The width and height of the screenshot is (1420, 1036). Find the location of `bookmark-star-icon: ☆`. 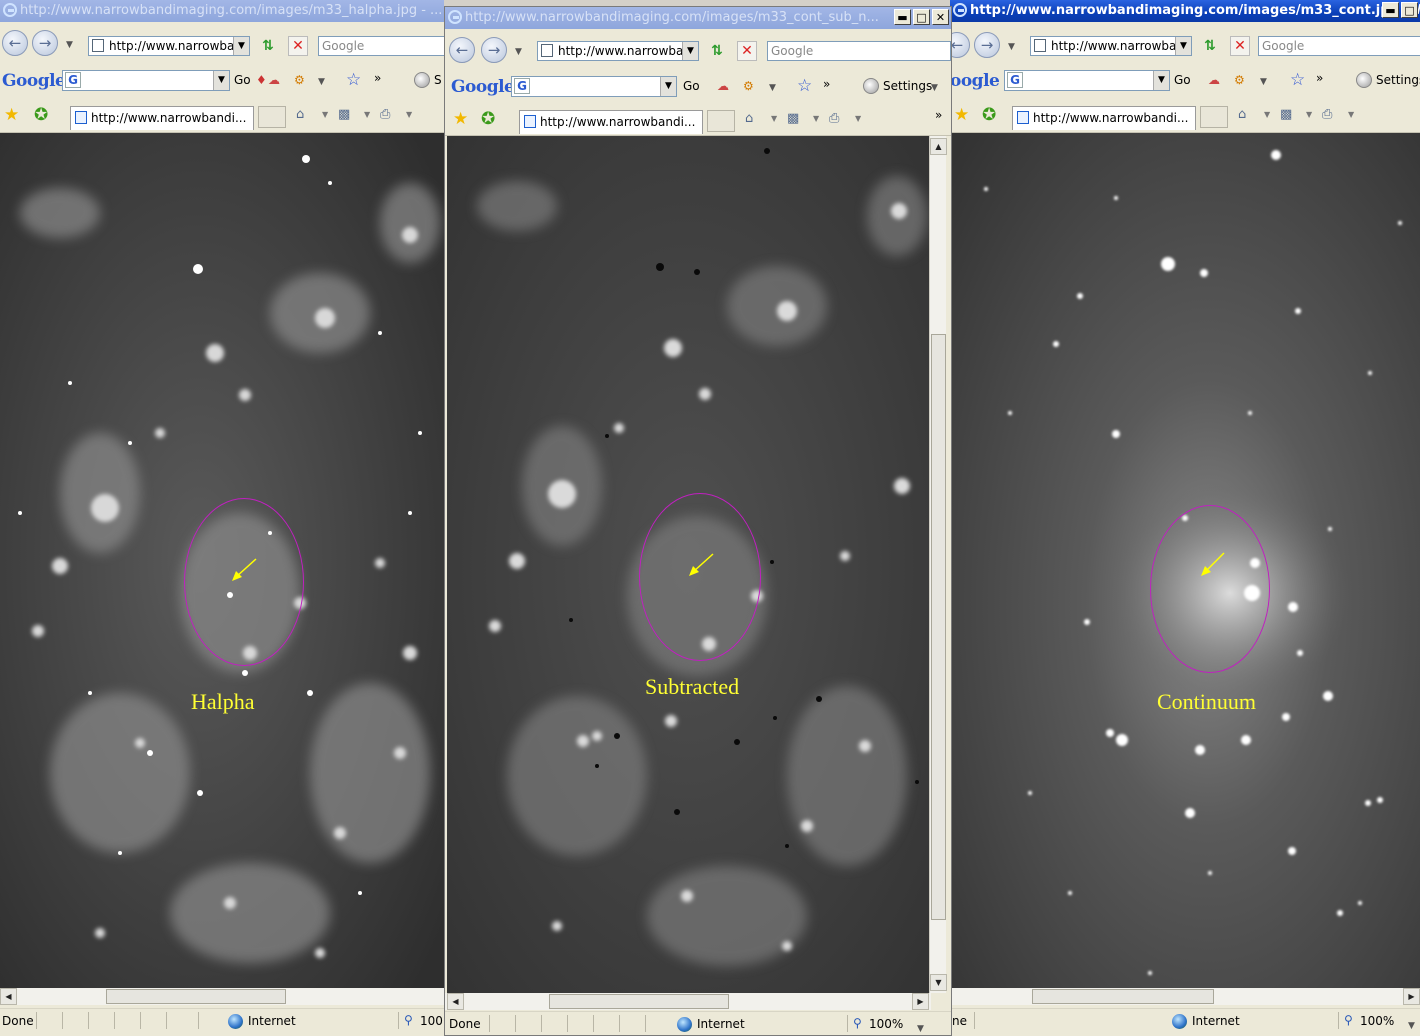

bookmark-star-icon: ☆ is located at coordinates (353, 80).